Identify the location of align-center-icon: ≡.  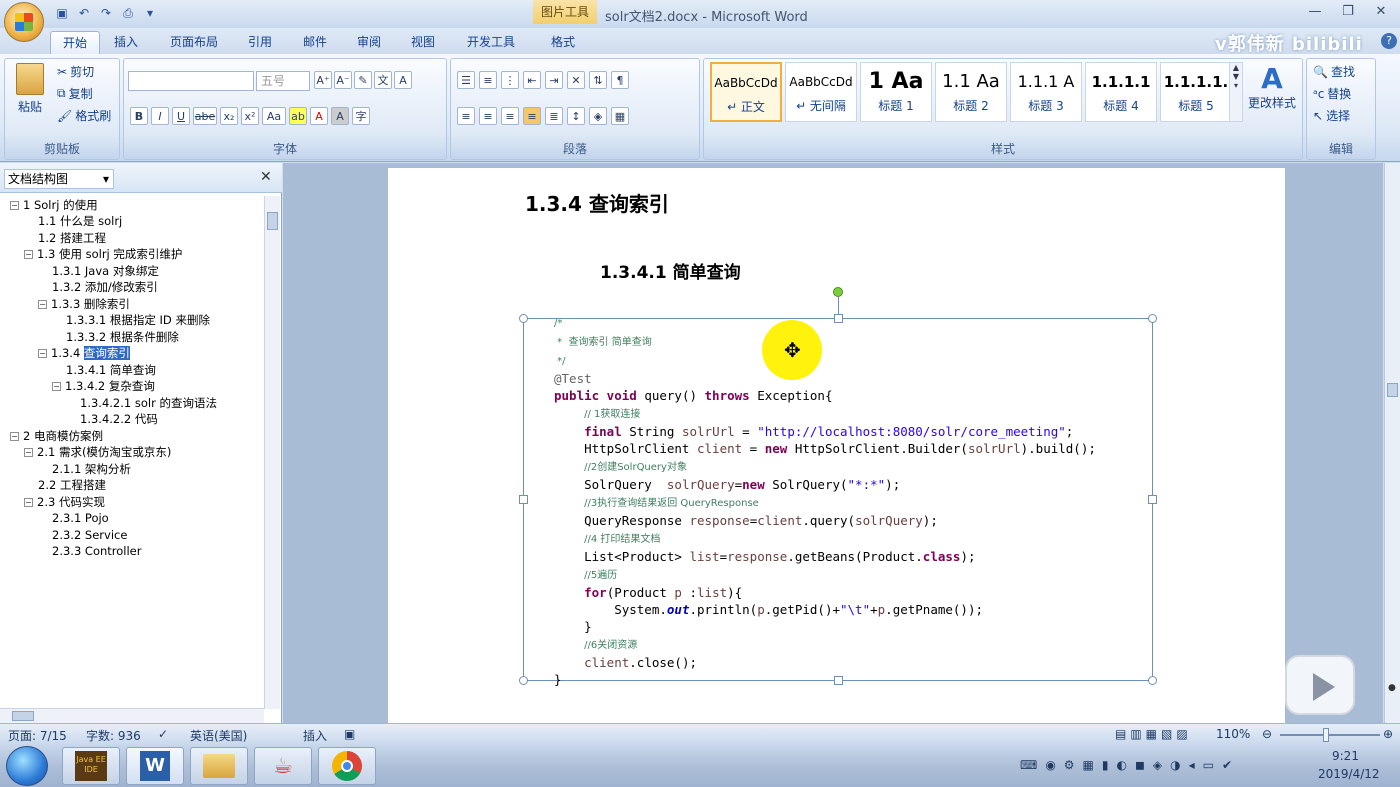
(488, 116).